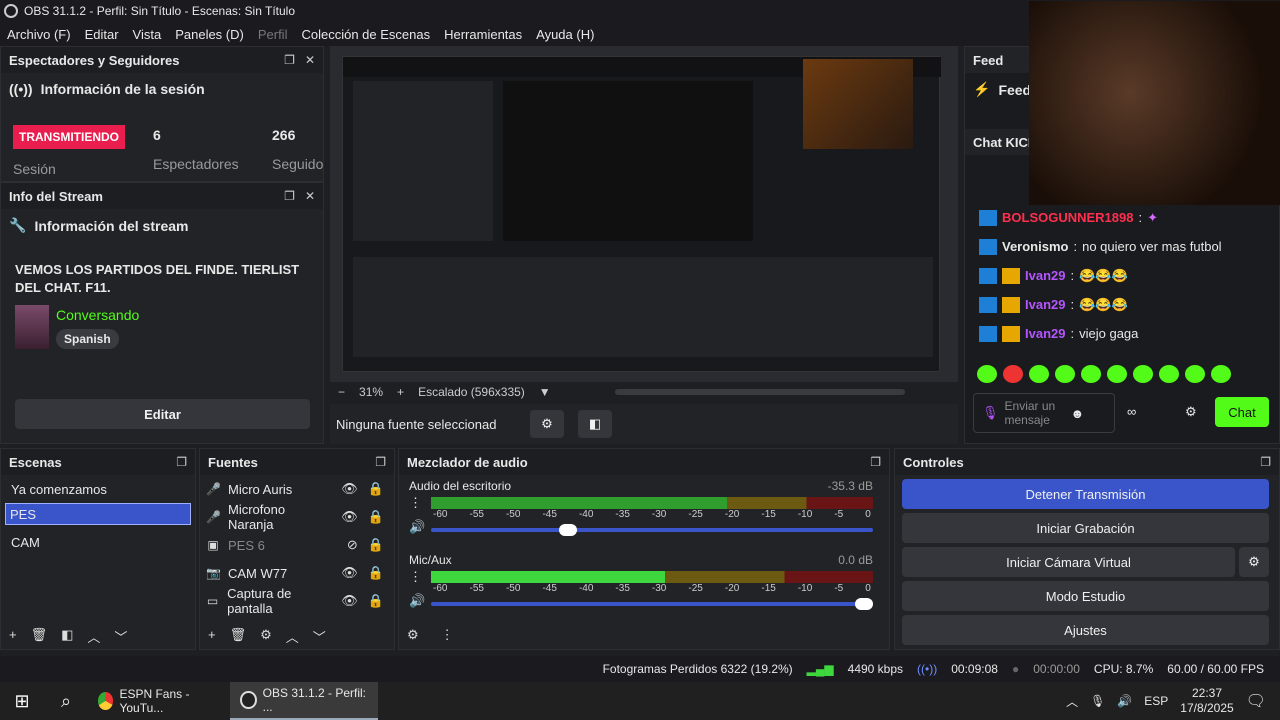  I want to click on clock: 22:37 17/8/2025, so click(1206, 701).